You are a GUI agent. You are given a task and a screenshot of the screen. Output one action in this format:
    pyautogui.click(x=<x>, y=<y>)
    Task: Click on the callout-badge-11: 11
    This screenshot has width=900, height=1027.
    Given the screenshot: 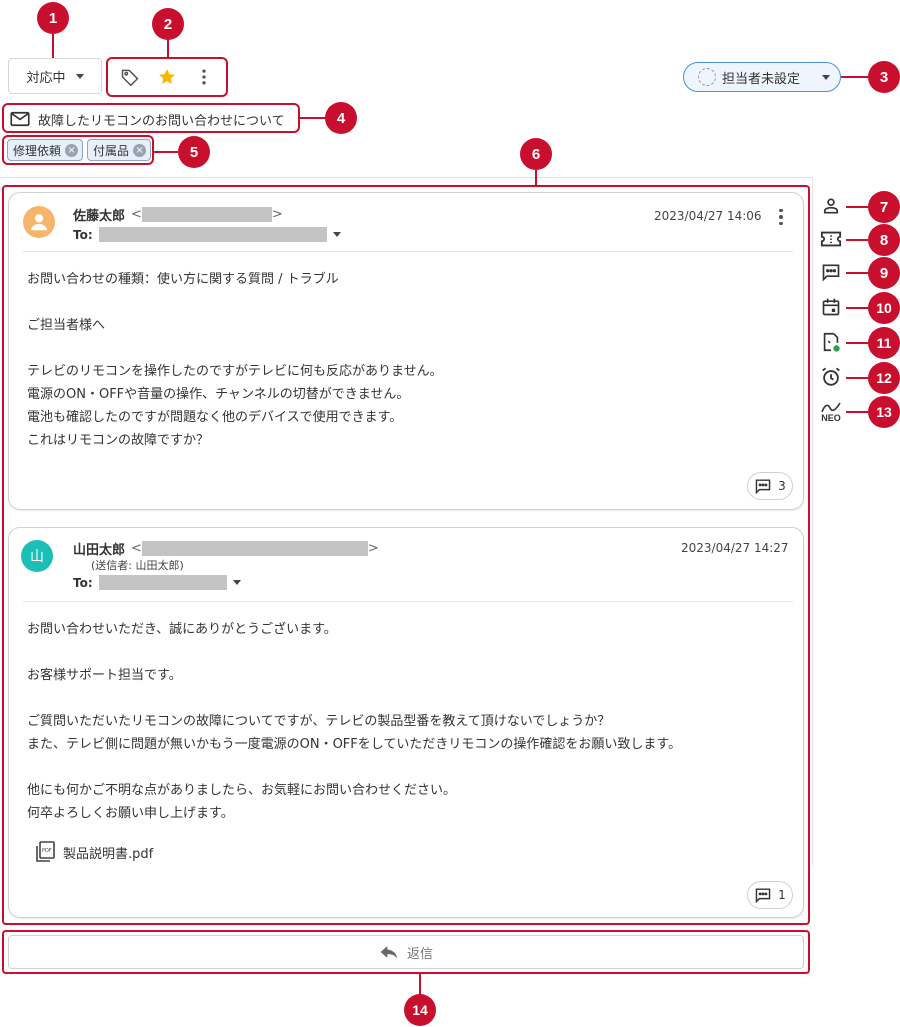 What is the action you would take?
    pyautogui.click(x=884, y=343)
    